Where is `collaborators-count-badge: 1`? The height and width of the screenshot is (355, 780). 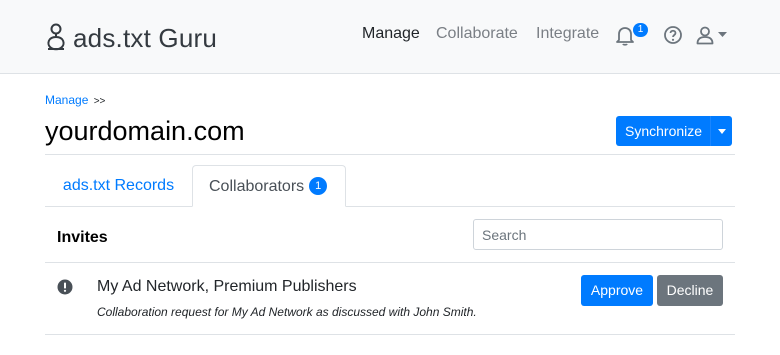 collaborators-count-badge: 1 is located at coordinates (318, 186).